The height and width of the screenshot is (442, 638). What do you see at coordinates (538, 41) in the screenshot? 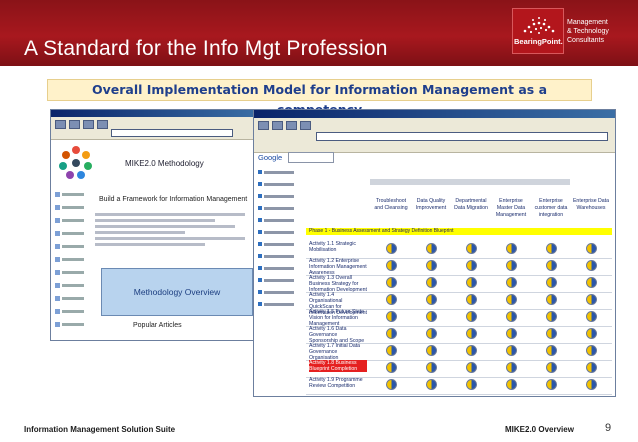
I see `brand-name: BearingPoint.` at bounding box center [538, 41].